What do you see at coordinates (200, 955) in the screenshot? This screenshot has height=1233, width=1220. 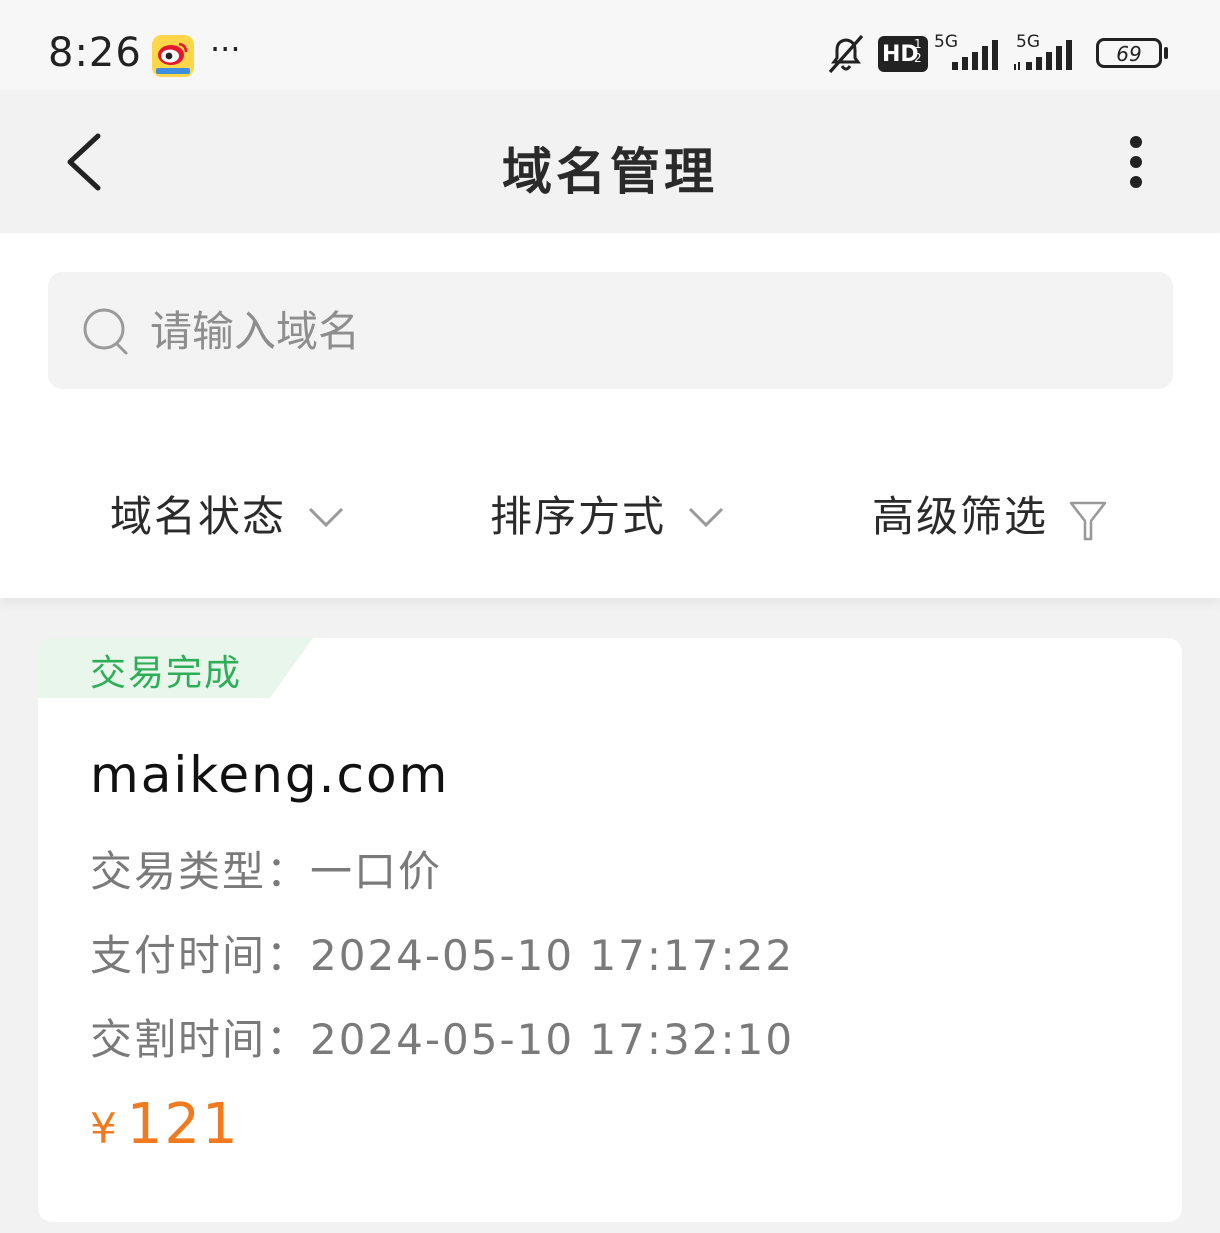 I see `pay-time-label: 支付时间：` at bounding box center [200, 955].